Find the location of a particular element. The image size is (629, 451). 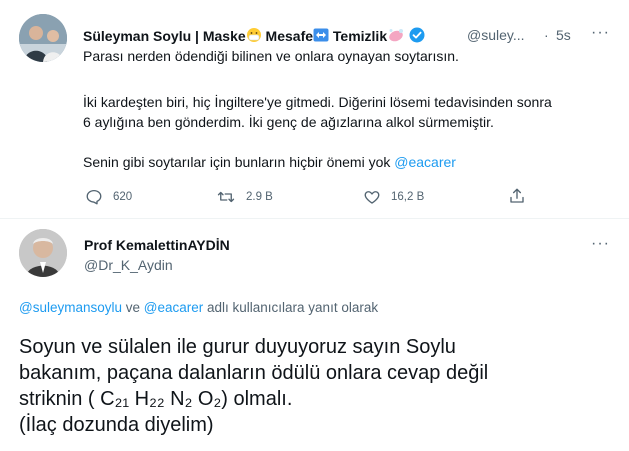

retweet-count: 2.9 B is located at coordinates (259, 197).